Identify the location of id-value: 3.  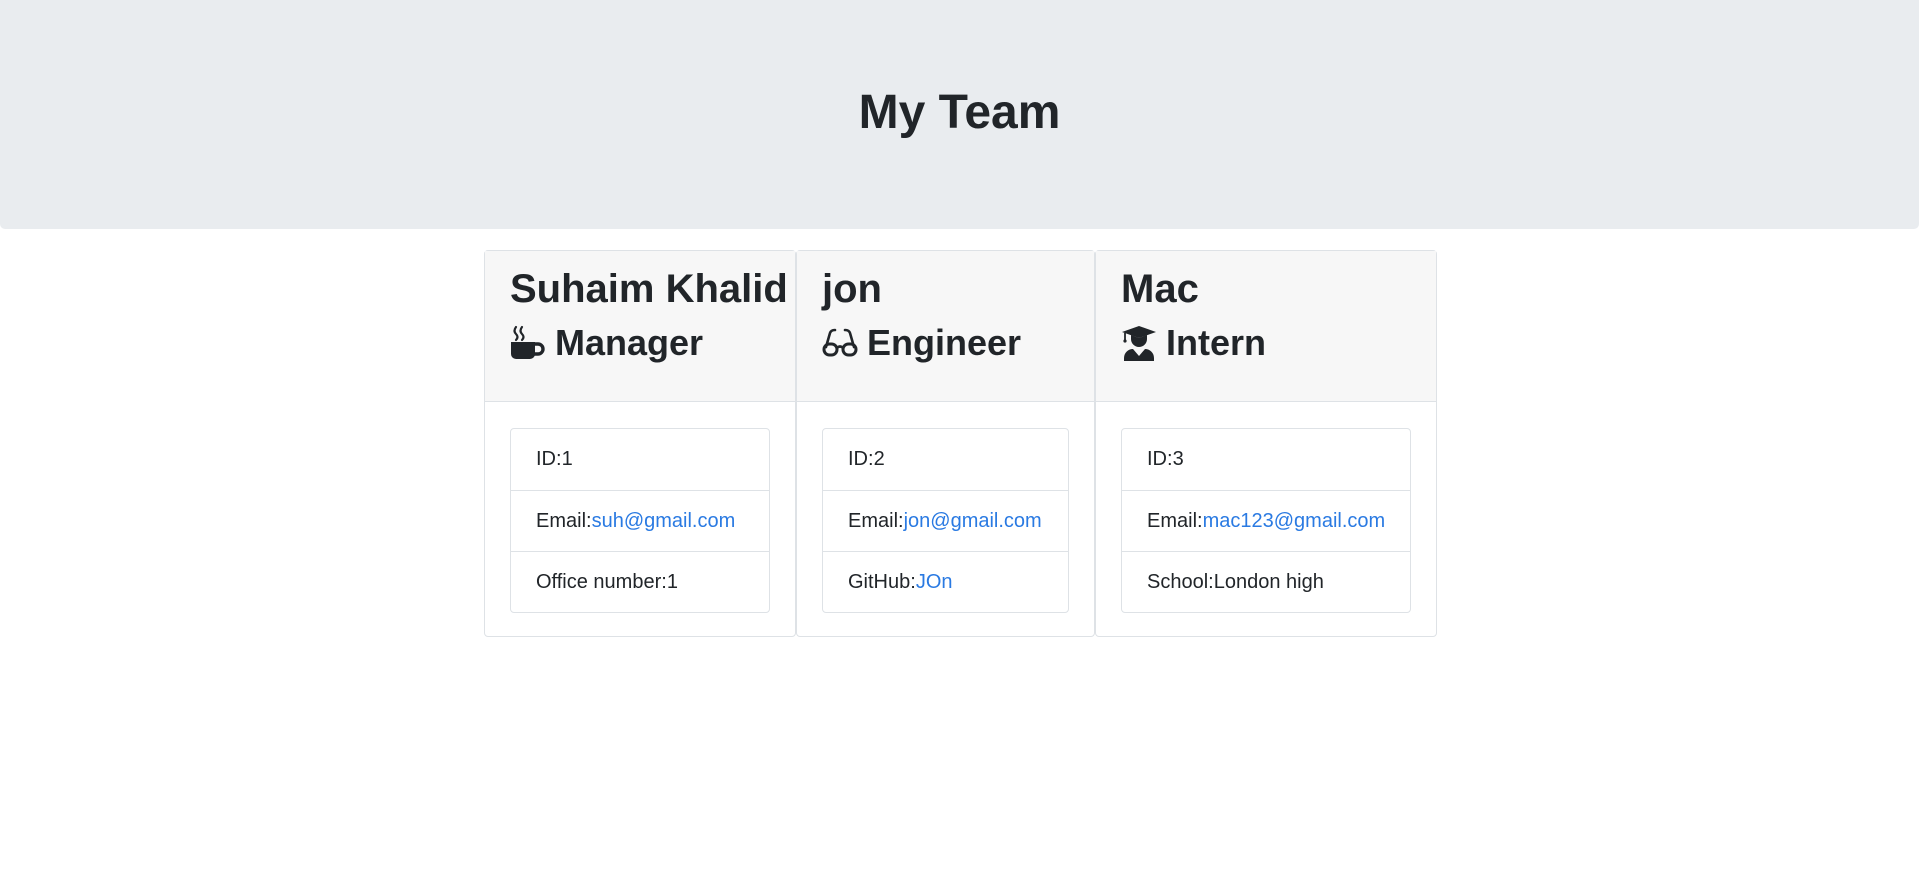
(1178, 459).